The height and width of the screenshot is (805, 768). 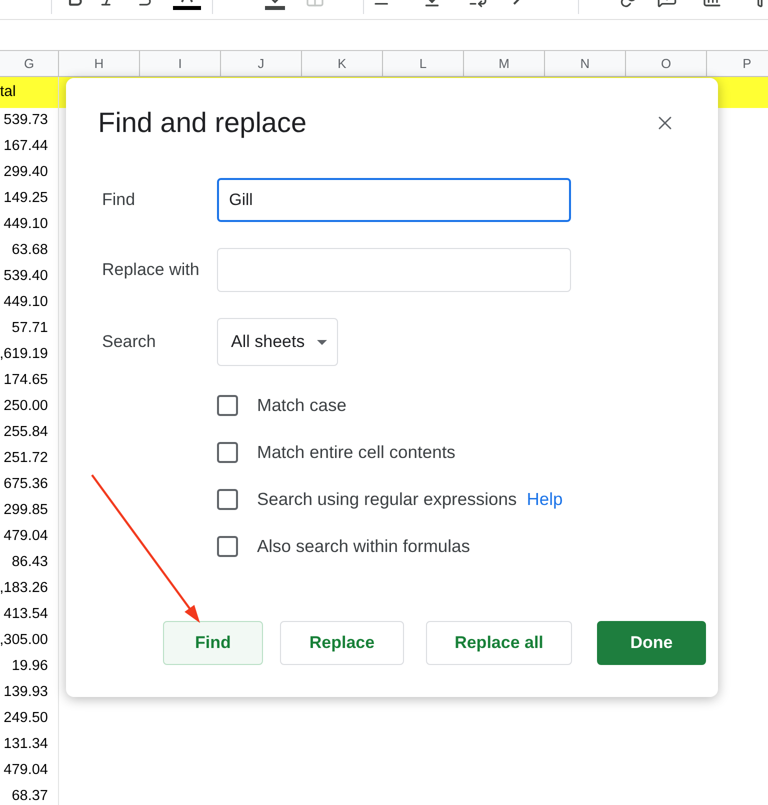 What do you see at coordinates (24, 640) in the screenshot?
I see `table-cell-text: ,305.00` at bounding box center [24, 640].